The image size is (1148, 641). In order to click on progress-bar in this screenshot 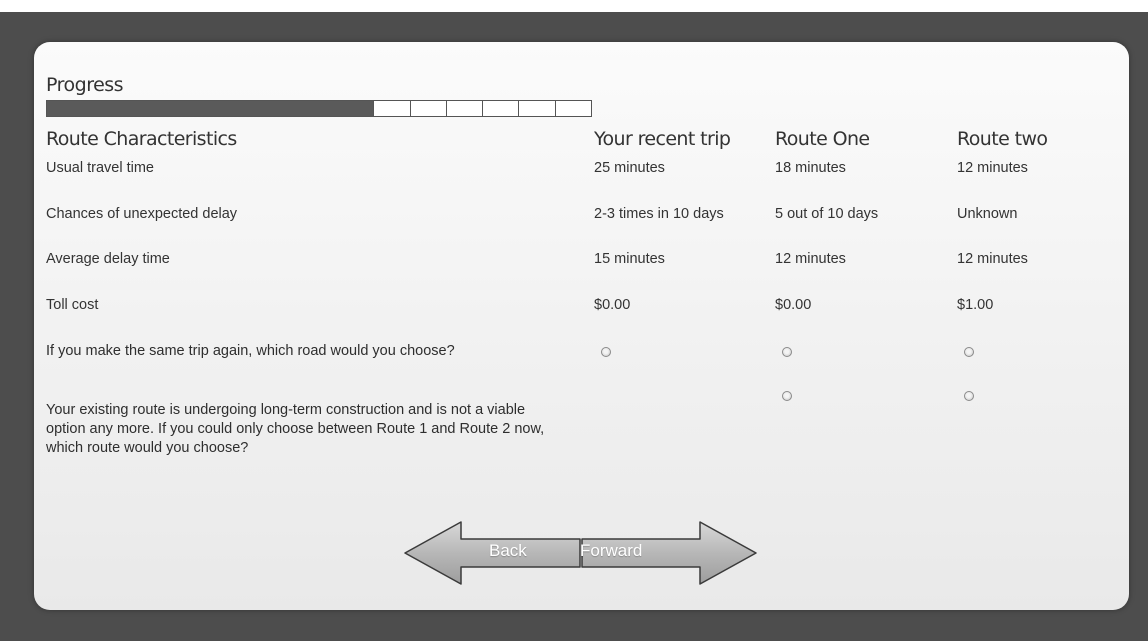, I will do `click(319, 108)`.